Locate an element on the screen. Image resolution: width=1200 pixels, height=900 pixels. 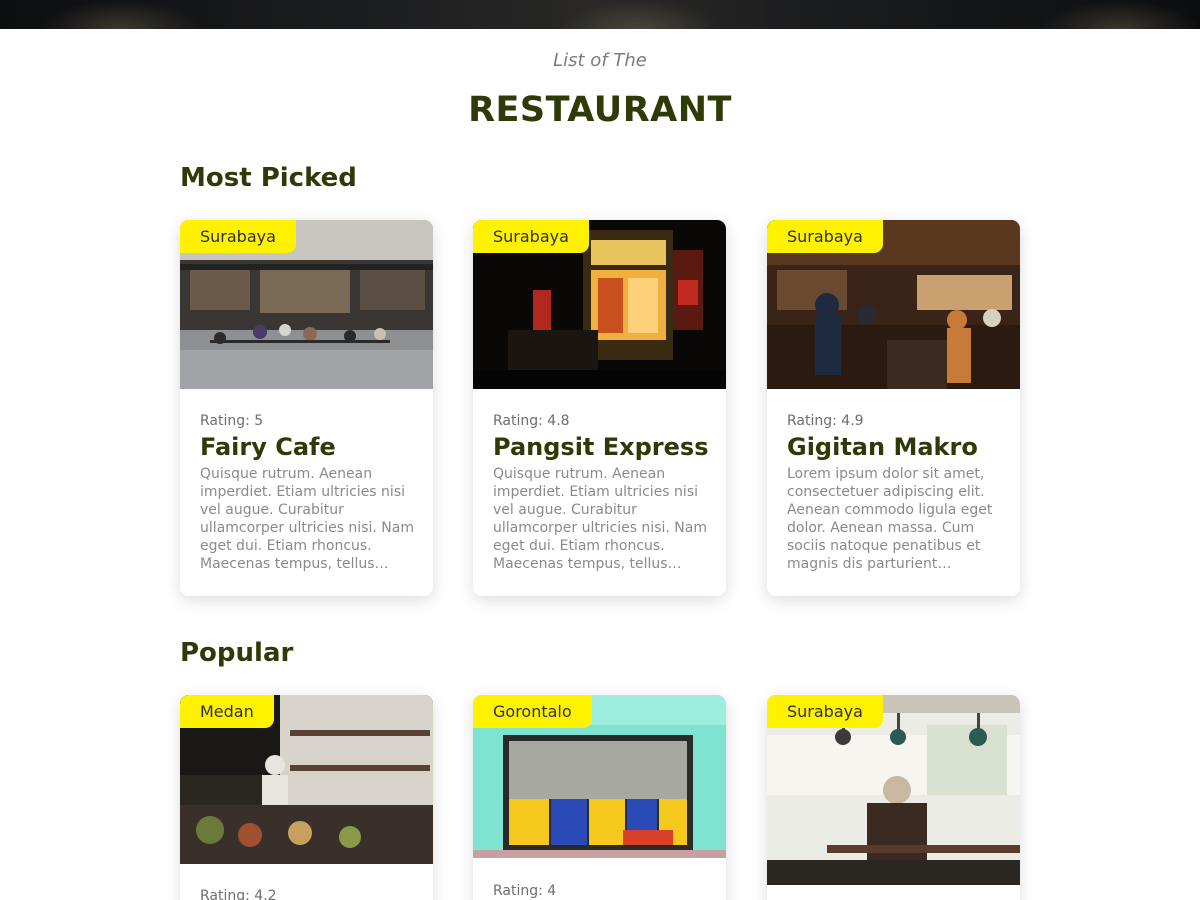
page-title: RESTAURANT is located at coordinates (600, 110).